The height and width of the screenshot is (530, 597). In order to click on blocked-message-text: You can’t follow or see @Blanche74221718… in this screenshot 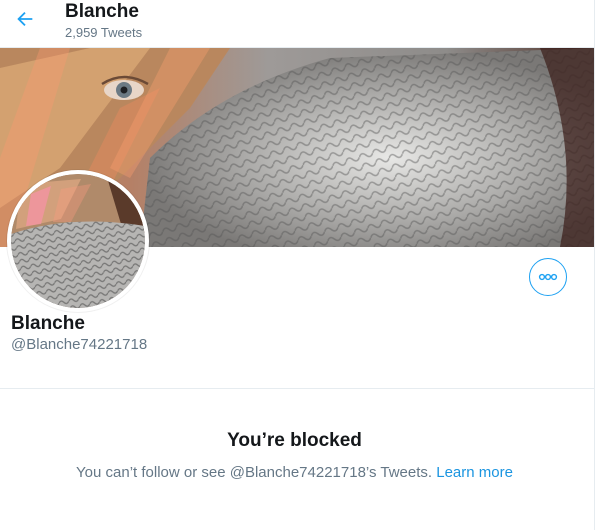, I will do `click(254, 472)`.